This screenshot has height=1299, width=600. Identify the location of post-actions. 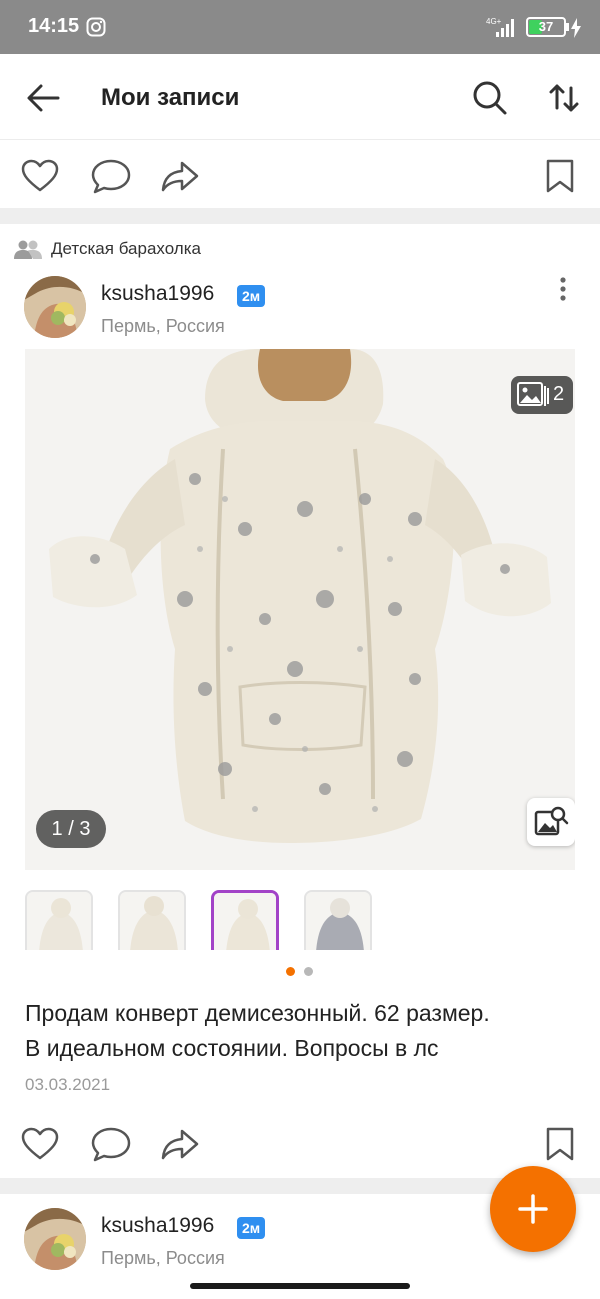
(300, 1143).